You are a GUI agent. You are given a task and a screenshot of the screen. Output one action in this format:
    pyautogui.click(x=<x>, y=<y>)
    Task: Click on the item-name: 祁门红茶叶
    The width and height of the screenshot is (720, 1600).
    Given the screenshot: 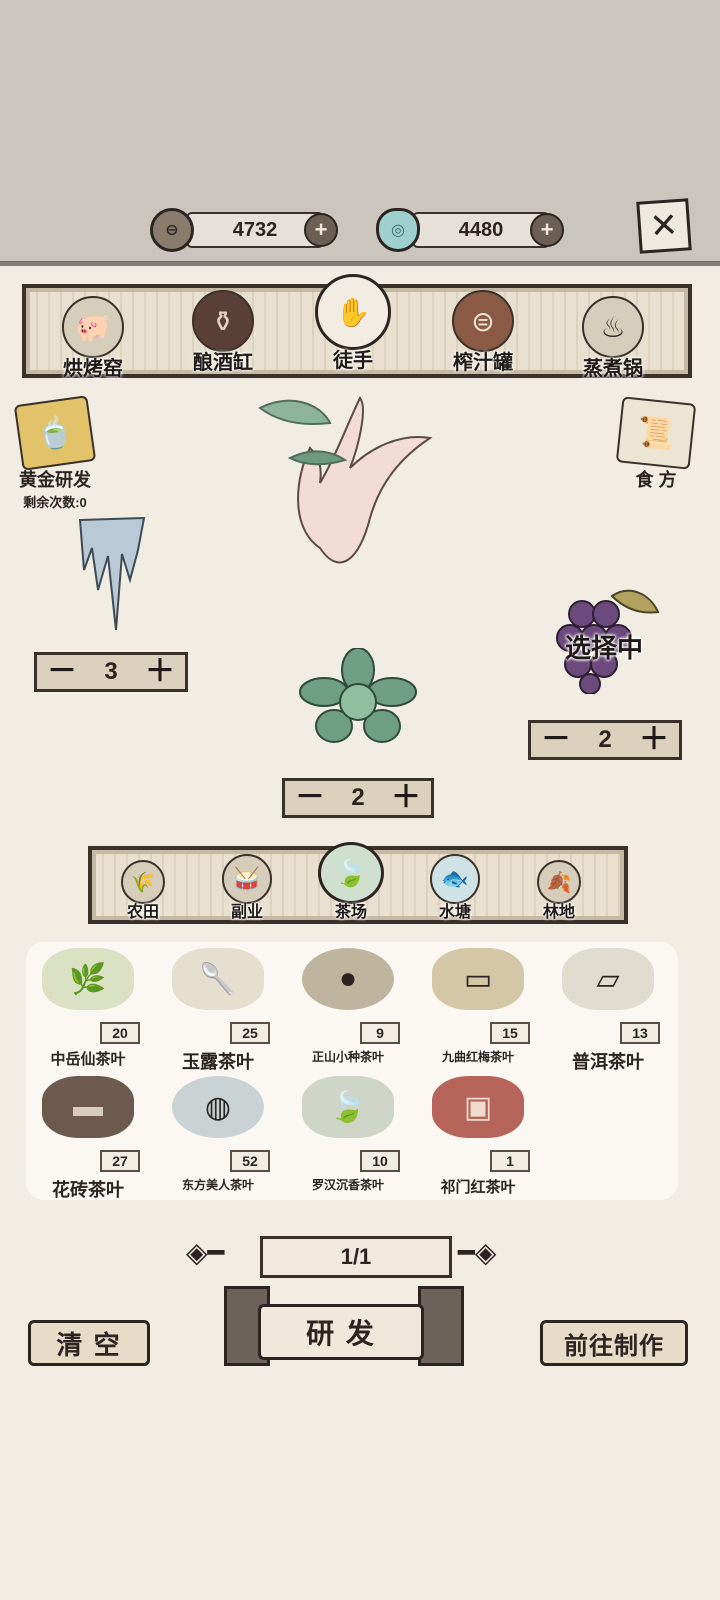 What is the action you would take?
    pyautogui.click(x=478, y=1187)
    